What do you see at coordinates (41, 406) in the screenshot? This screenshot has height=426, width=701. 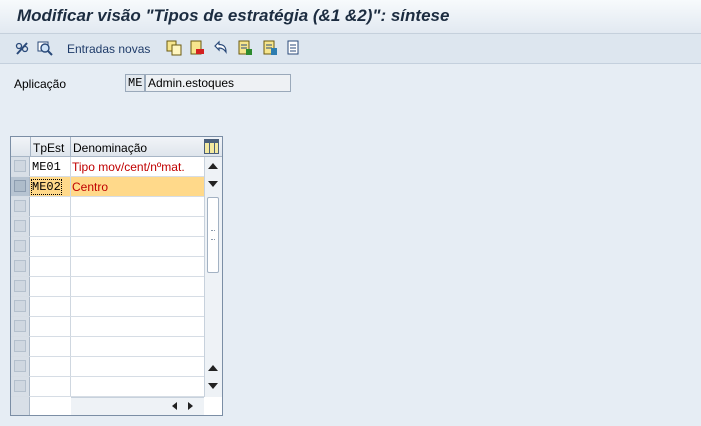 I see `table-footer-left` at bounding box center [41, 406].